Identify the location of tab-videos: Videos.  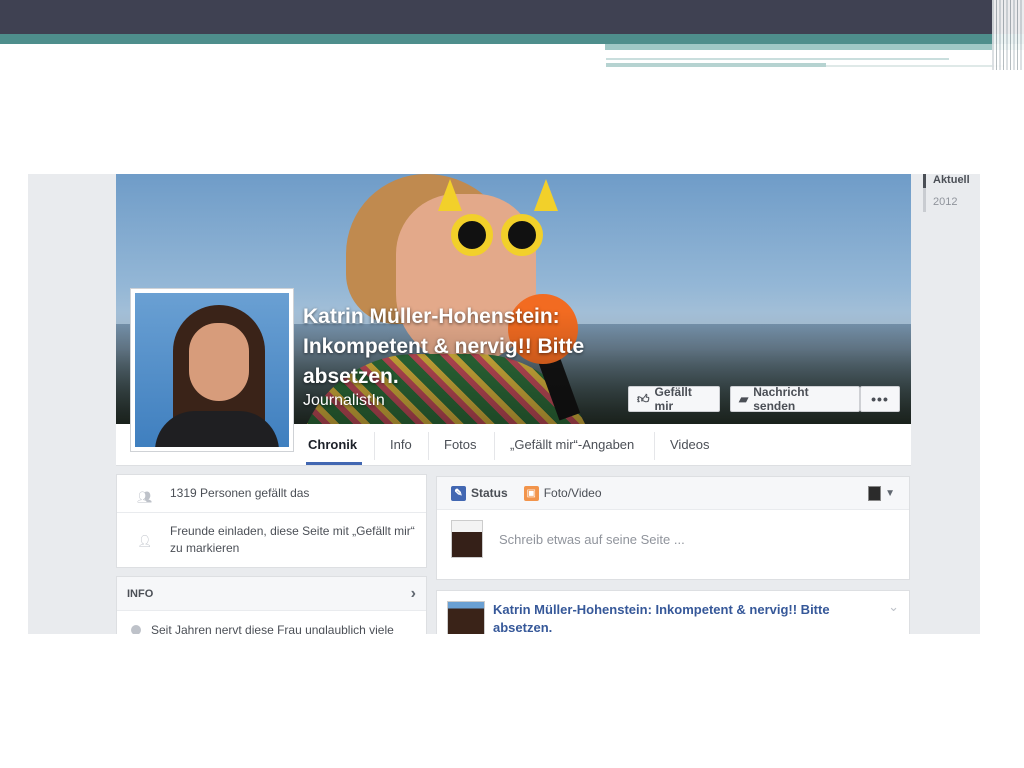
(690, 444).